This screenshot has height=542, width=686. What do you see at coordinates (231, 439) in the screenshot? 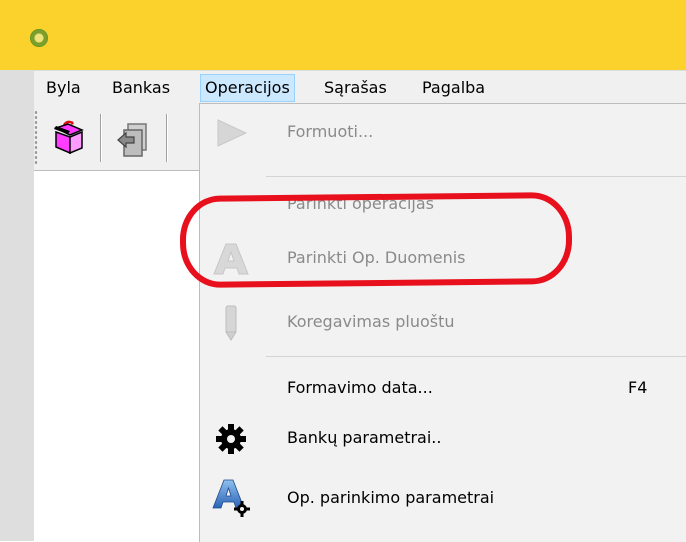
I see `gear-icon` at bounding box center [231, 439].